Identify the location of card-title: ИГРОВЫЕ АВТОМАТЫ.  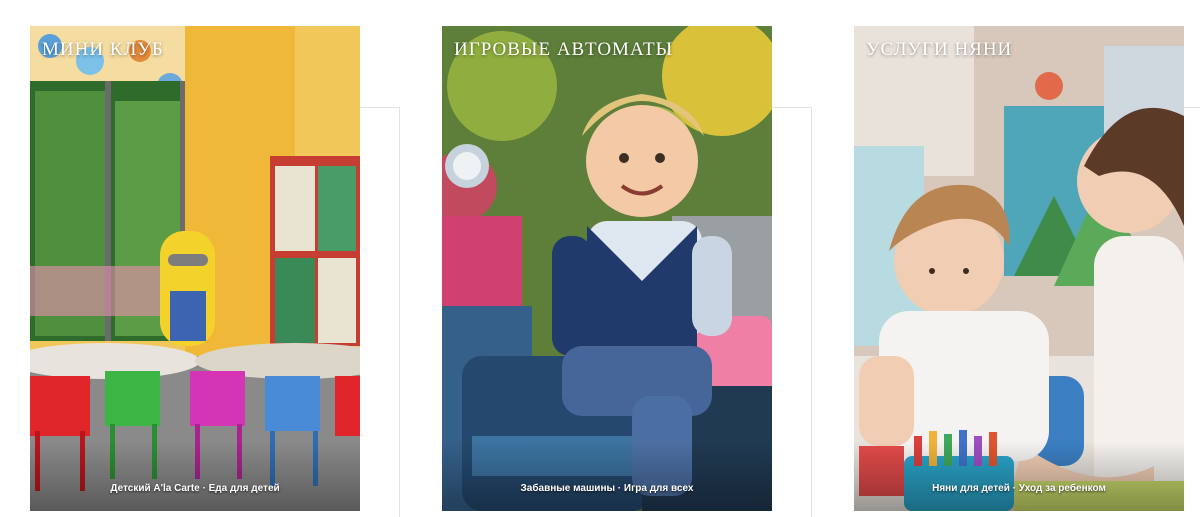
(564, 49).